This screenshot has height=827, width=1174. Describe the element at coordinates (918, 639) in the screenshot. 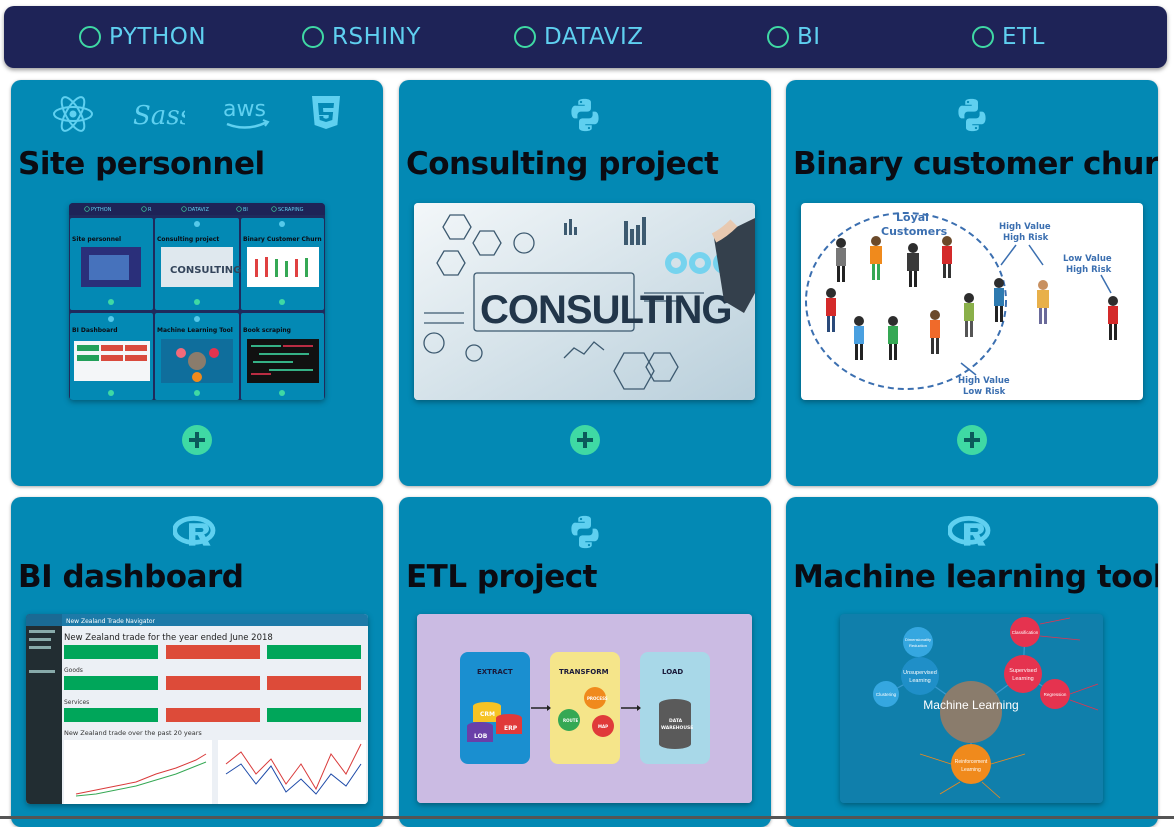

I see `svg-text: Dimensionality` at that location.